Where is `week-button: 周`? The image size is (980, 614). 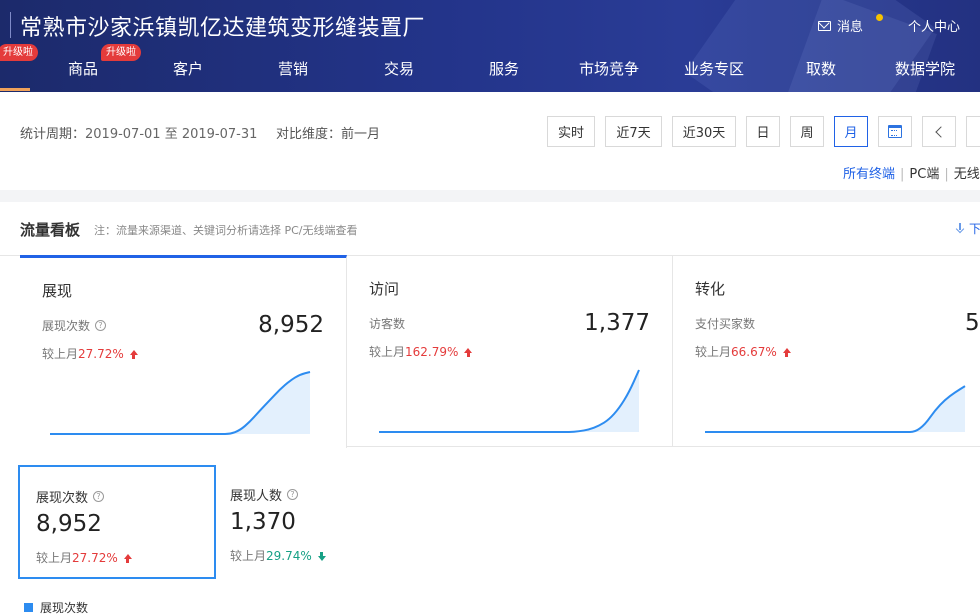
week-button: 周 is located at coordinates (807, 131).